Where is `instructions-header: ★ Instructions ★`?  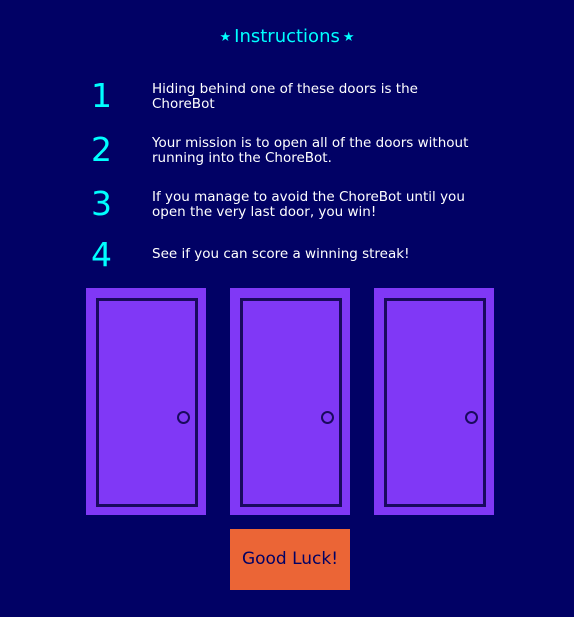 instructions-header: ★ Instructions ★ is located at coordinates (287, 37).